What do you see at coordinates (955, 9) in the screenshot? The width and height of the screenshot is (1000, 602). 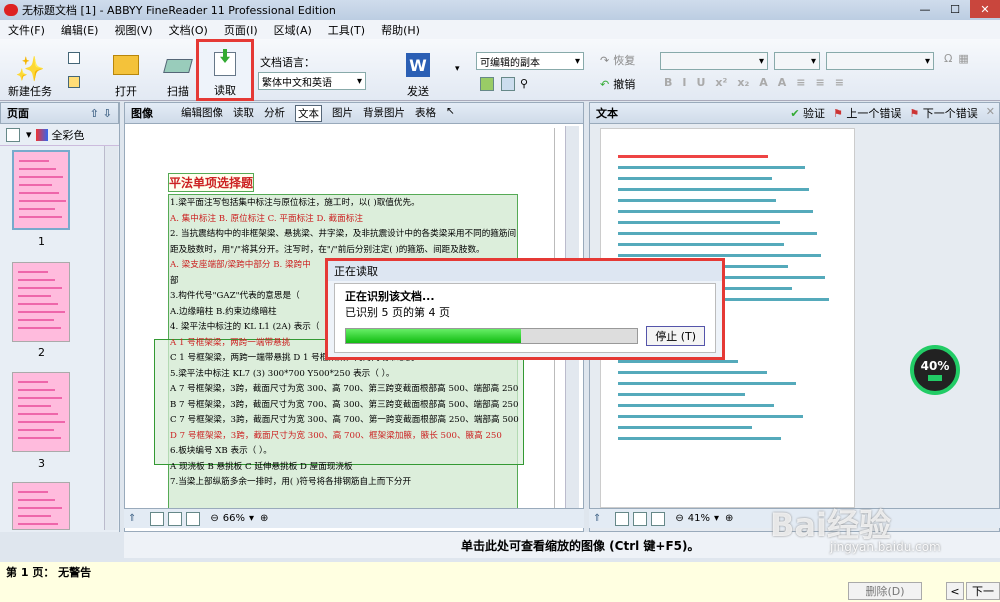 I see `maximize-button: ☐` at bounding box center [955, 9].